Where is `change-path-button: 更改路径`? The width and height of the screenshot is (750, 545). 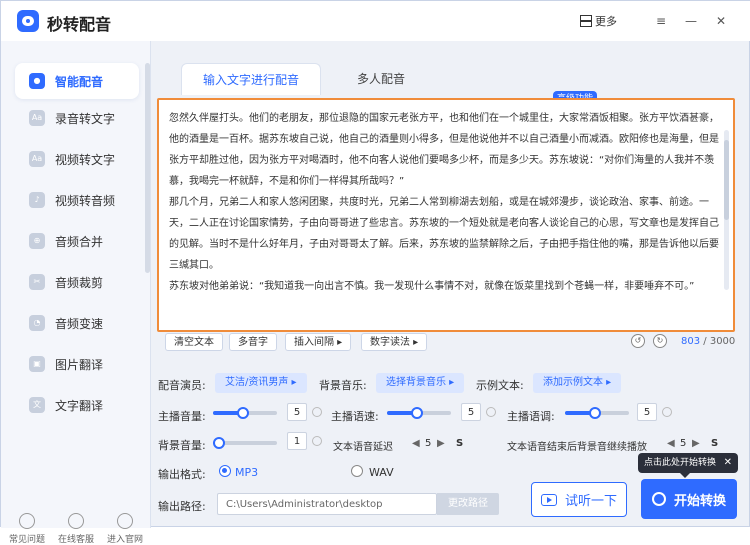 change-path-button: 更改路径 is located at coordinates (468, 504).